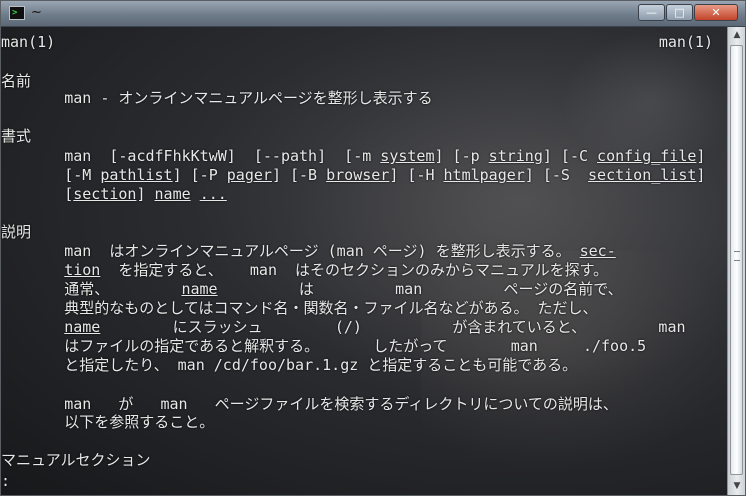  I want to click on maximize-button: □, so click(679, 12).